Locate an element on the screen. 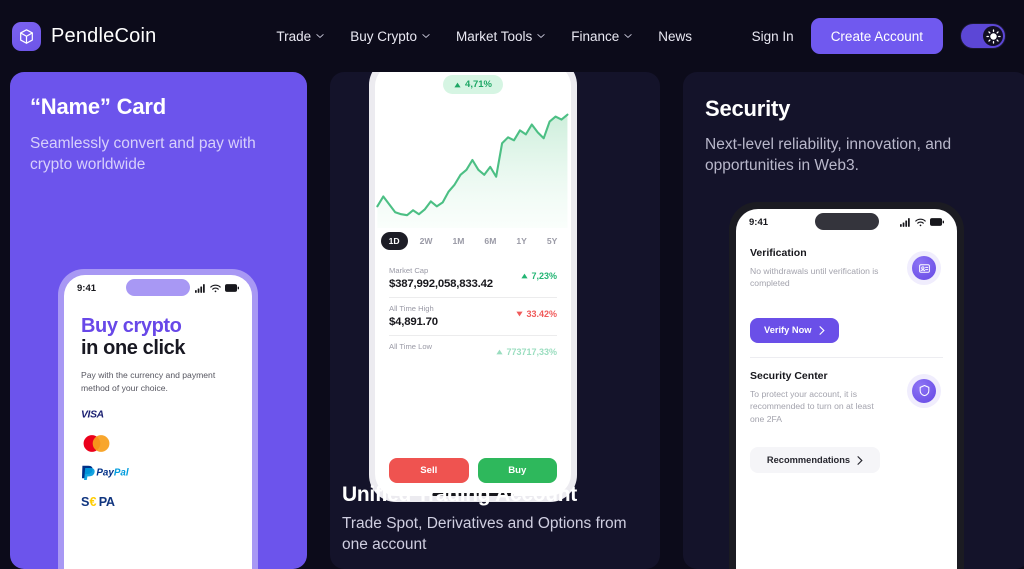 The height and width of the screenshot is (569, 1024). create-account-button: Create Account is located at coordinates (876, 36).